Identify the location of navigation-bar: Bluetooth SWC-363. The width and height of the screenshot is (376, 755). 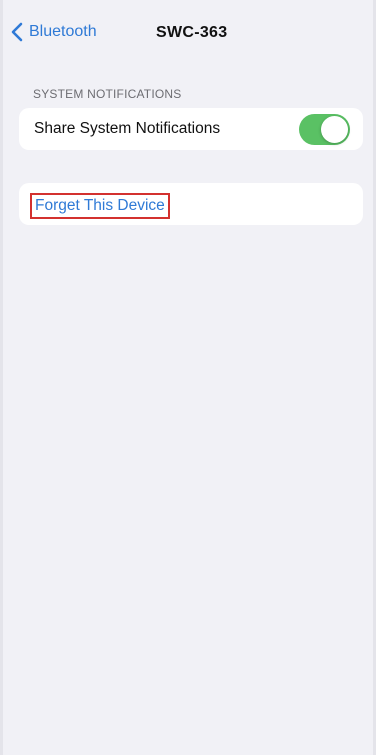
(188, 32).